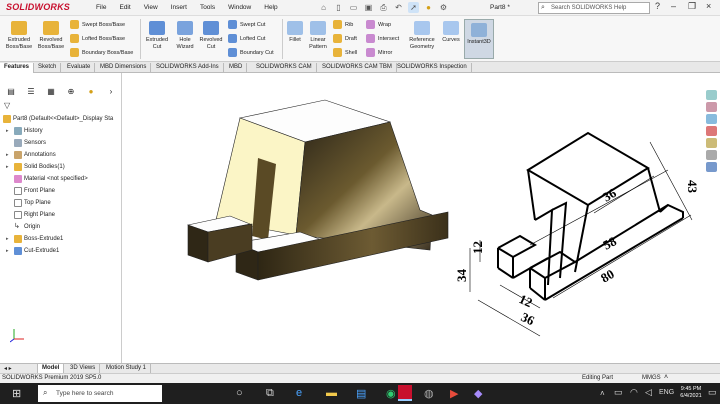 The height and width of the screenshot is (404, 720). I want to click on feature-manager-tree-icon: ▤, so click(11, 92).